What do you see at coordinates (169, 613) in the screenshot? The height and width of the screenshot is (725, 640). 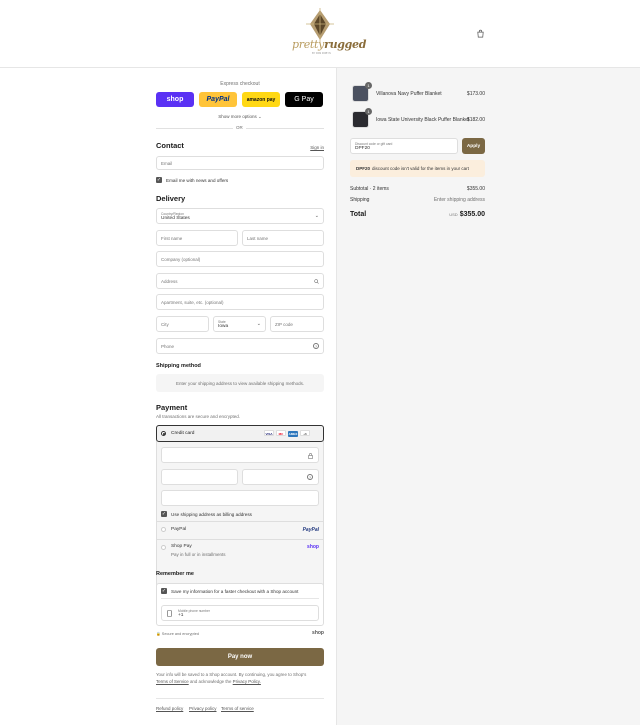 I see `mobile-phone-icon` at bounding box center [169, 613].